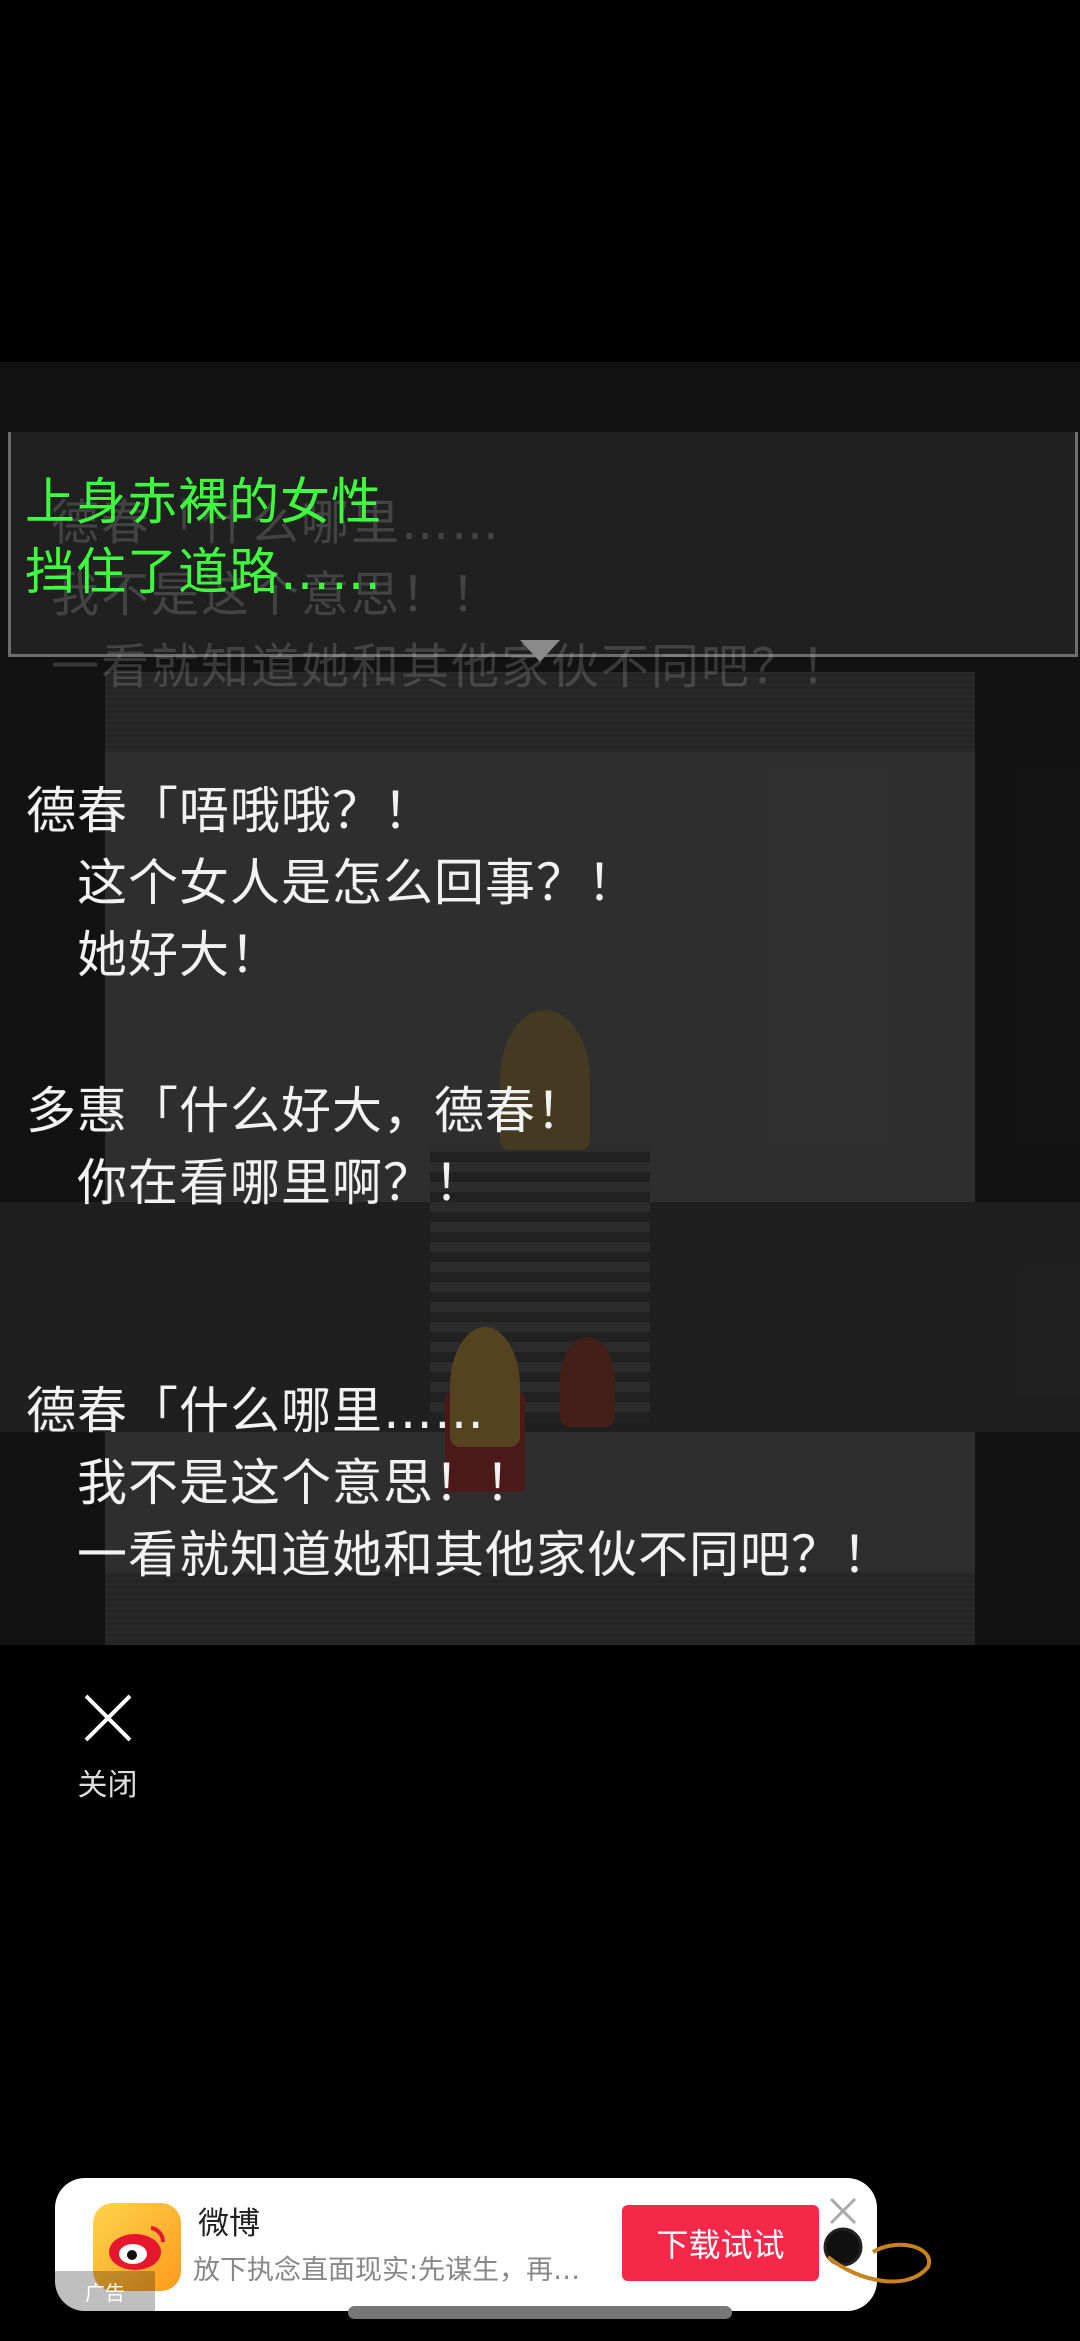 The image size is (1080, 2341). I want to click on dialogue-block: 德春「唔哦哦？！ 这个女人是怎么回事？！ 她好大！, so click(332, 883).